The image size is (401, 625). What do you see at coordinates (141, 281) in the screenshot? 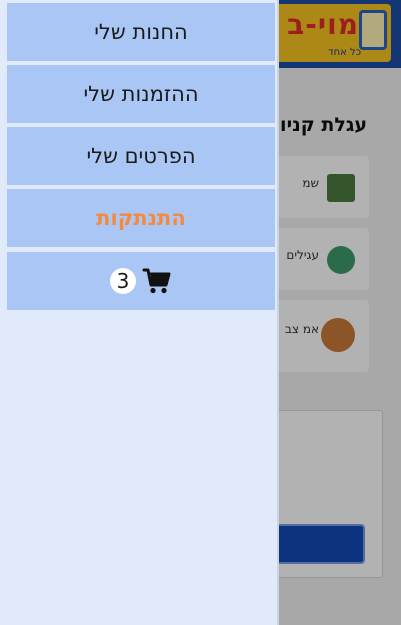
I see `menu-item-cart: 3` at bounding box center [141, 281].